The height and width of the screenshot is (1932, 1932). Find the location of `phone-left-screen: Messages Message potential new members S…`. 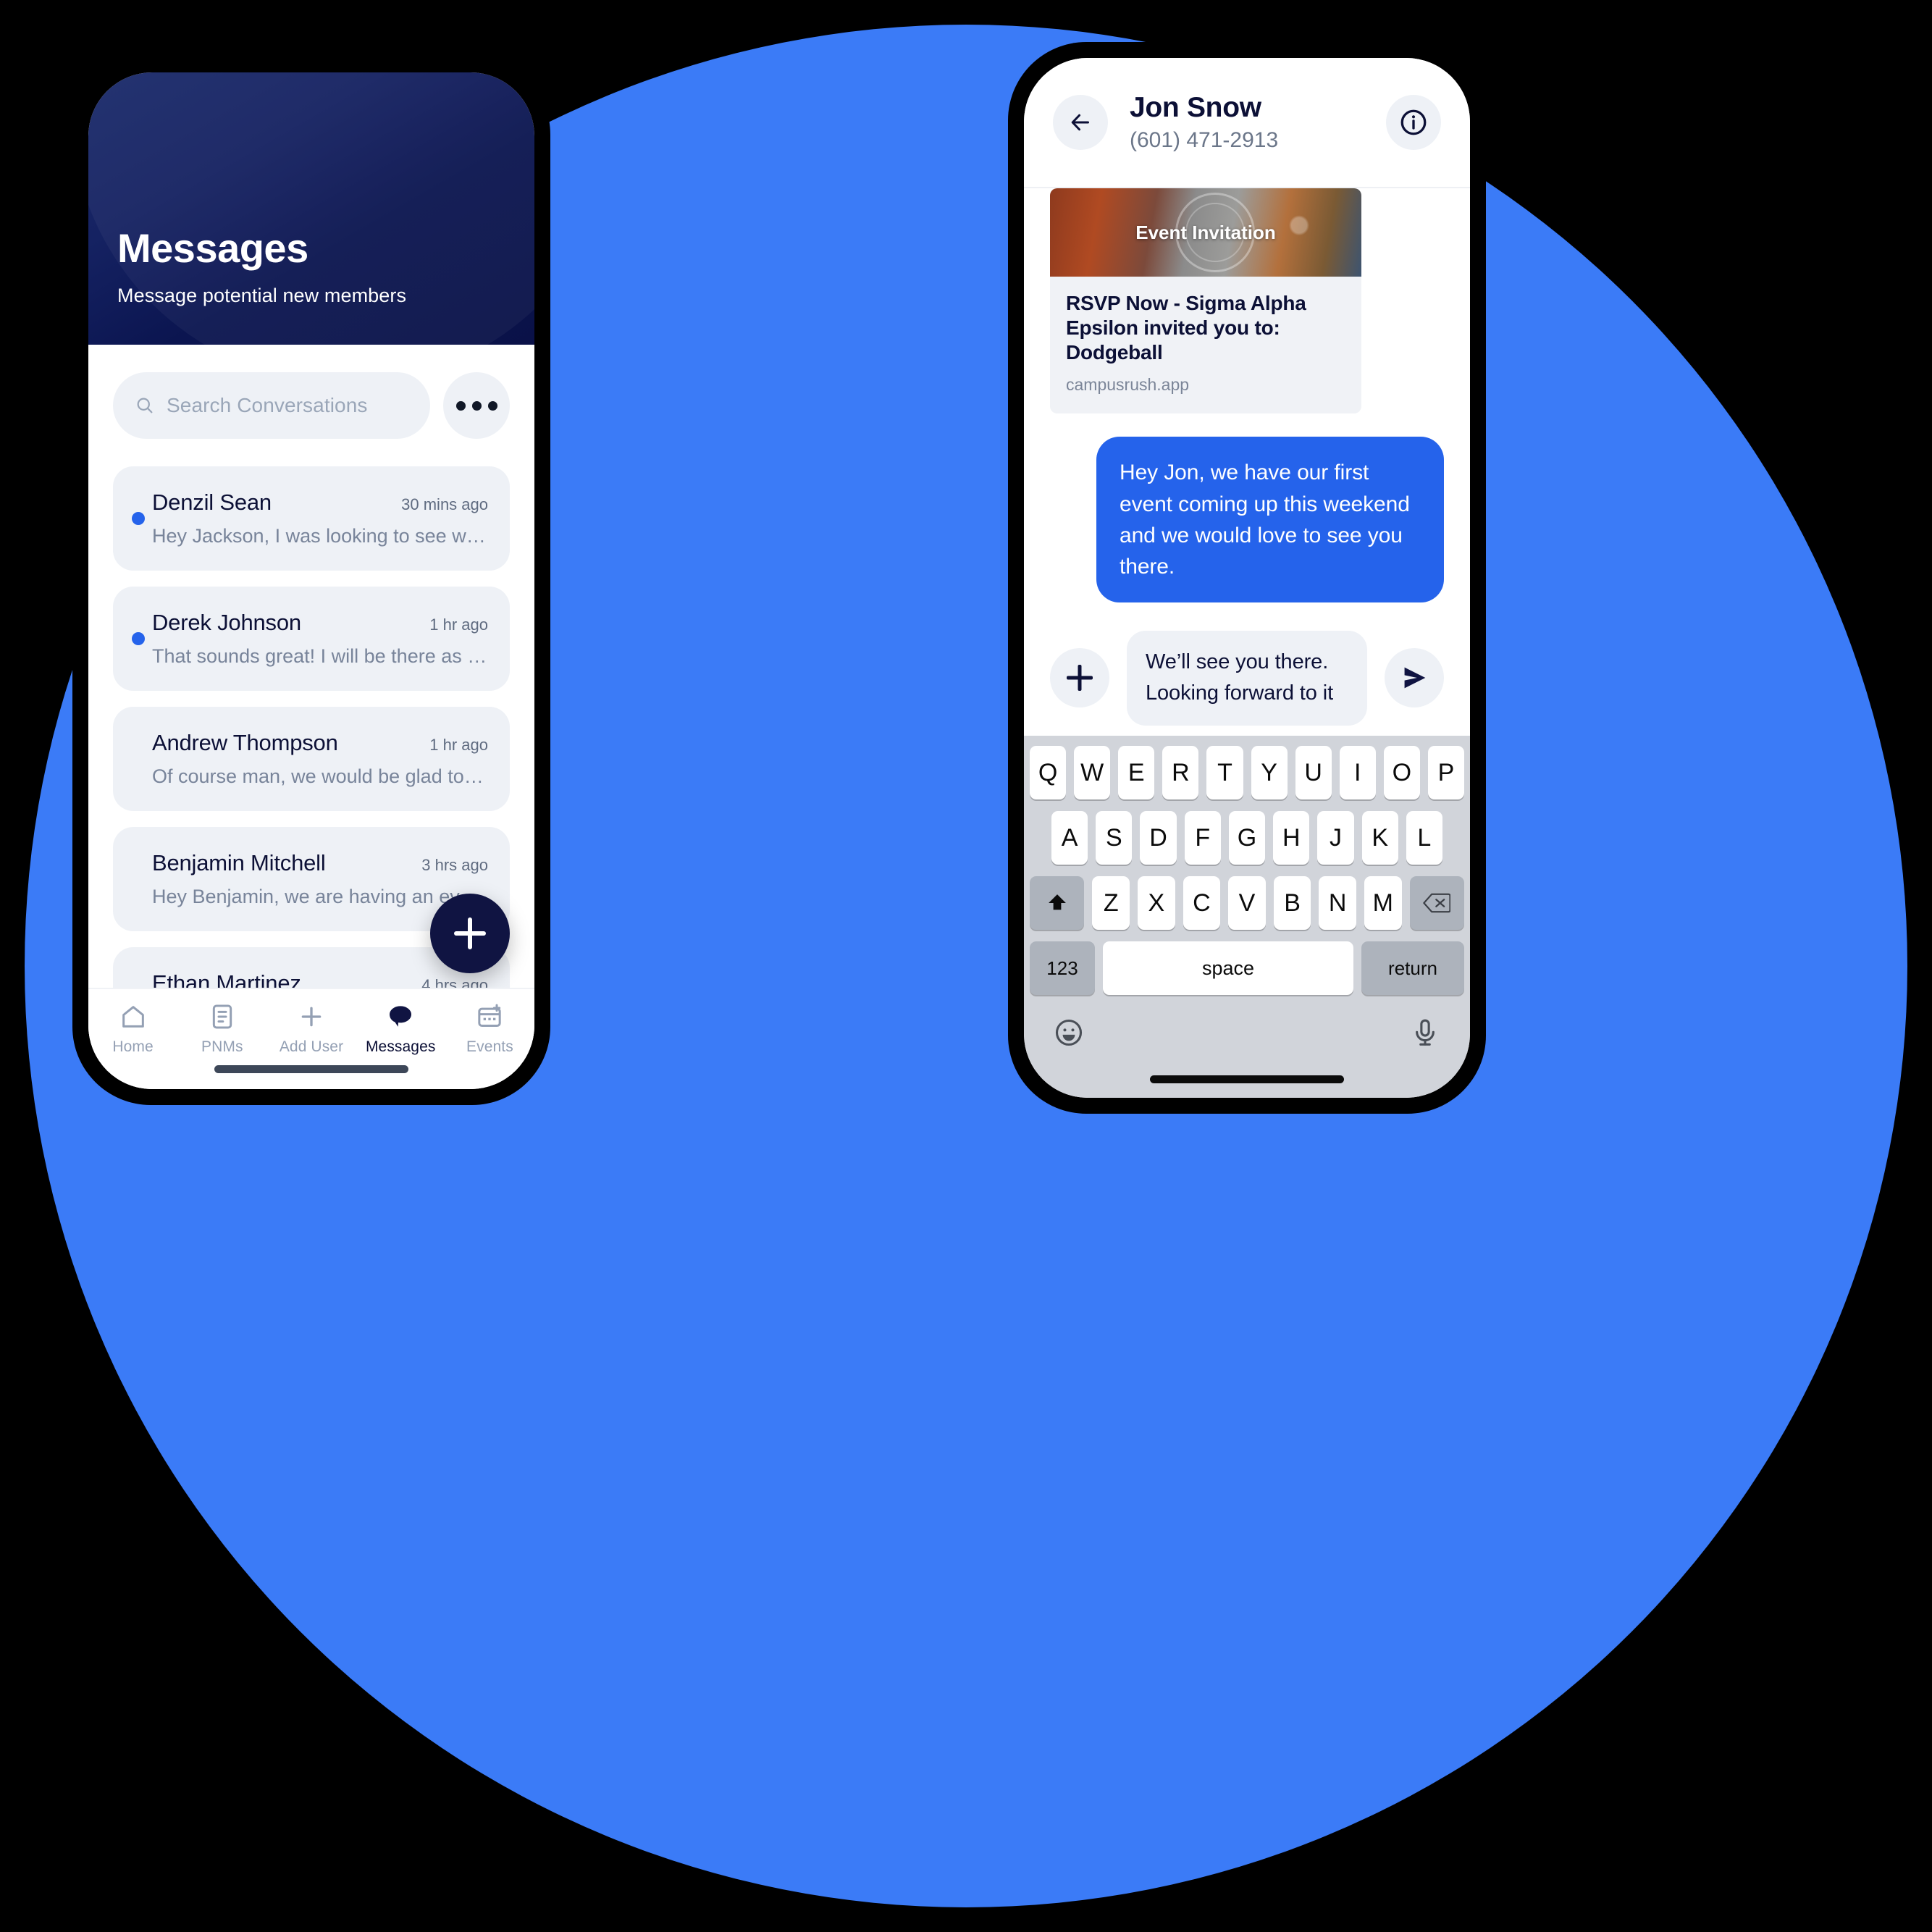

phone-left-screen: Messages Message potential new members S… is located at coordinates (311, 580).